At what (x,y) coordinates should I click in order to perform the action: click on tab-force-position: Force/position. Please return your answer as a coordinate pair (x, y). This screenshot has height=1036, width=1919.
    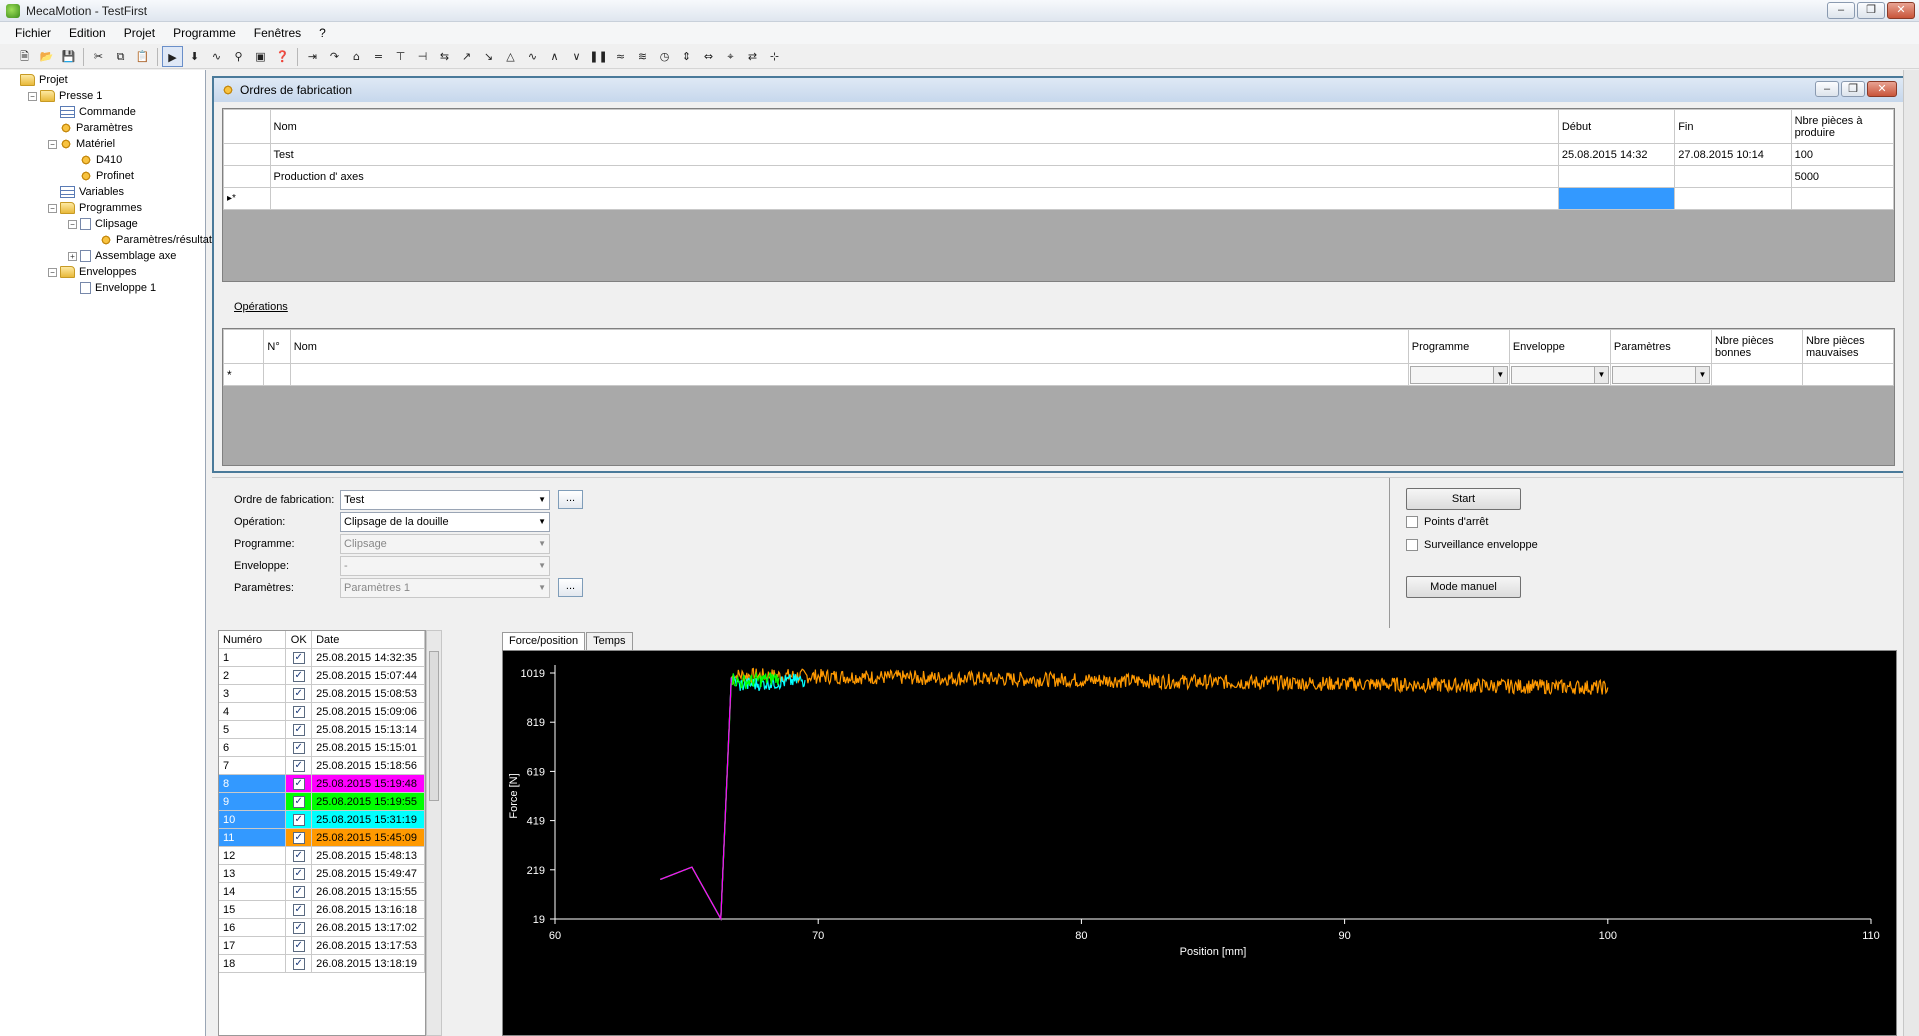
    Looking at the image, I should click on (544, 641).